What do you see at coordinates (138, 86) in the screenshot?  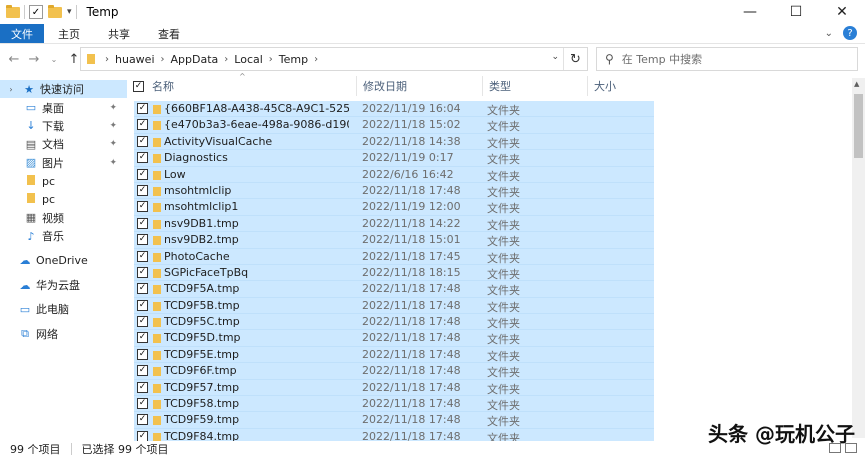 I see `select-all-checkbox: ✓` at bounding box center [138, 86].